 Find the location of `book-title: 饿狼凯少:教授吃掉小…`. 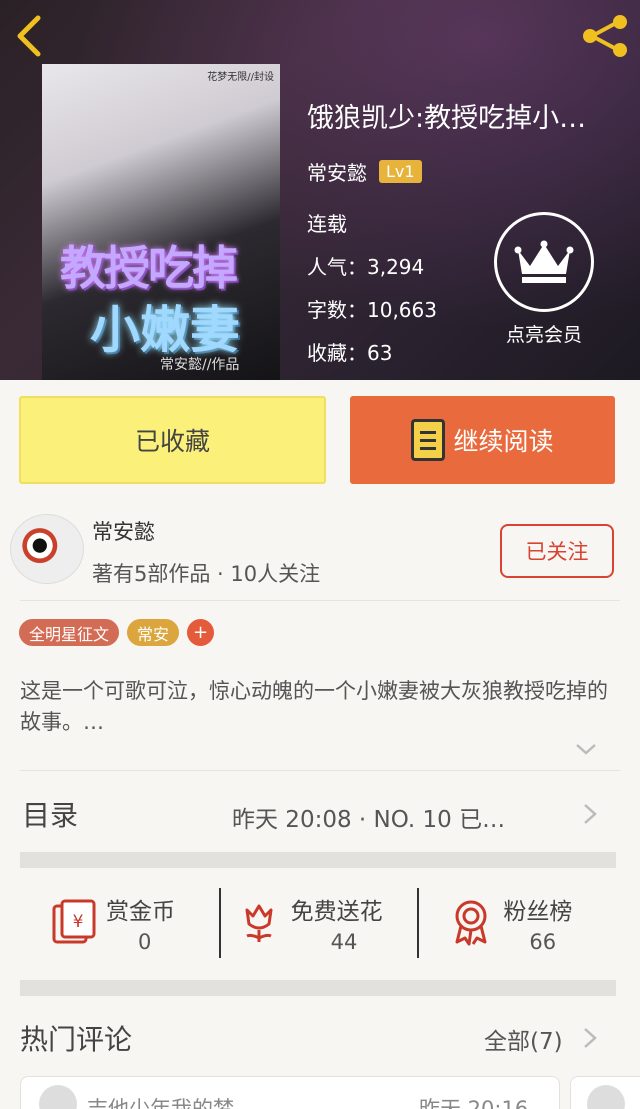

book-title: 饿狼凯少:教授吃掉小… is located at coordinates (447, 118).